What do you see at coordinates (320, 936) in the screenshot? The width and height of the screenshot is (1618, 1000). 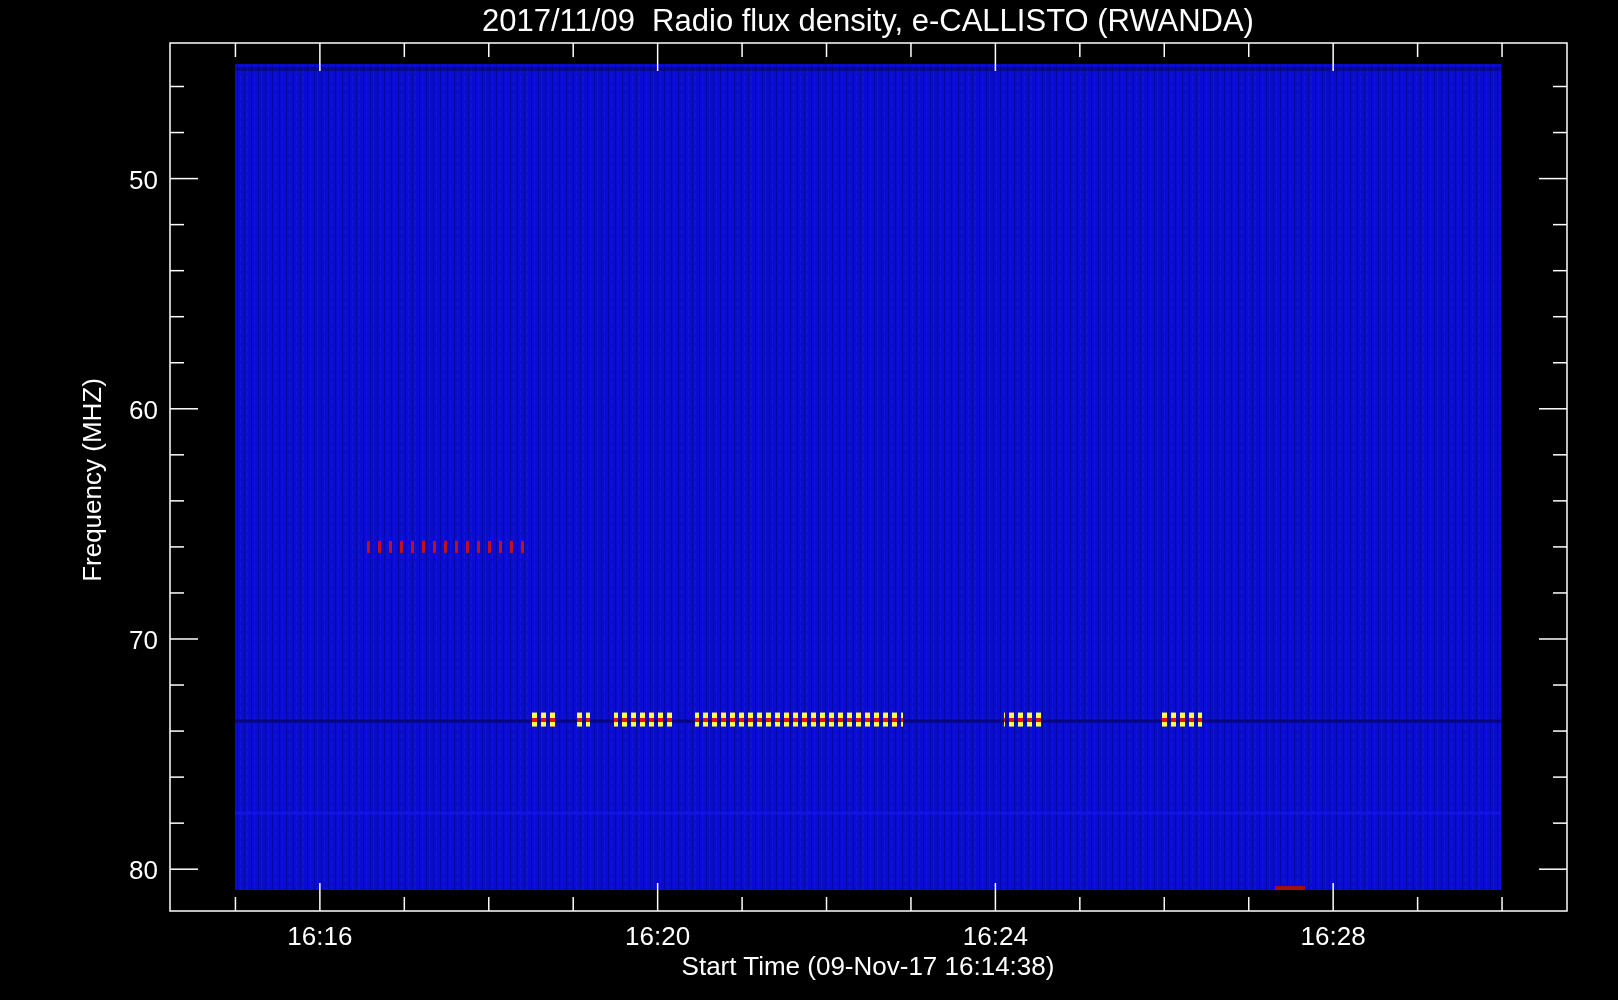 I see `tick-label: 16:16` at bounding box center [320, 936].